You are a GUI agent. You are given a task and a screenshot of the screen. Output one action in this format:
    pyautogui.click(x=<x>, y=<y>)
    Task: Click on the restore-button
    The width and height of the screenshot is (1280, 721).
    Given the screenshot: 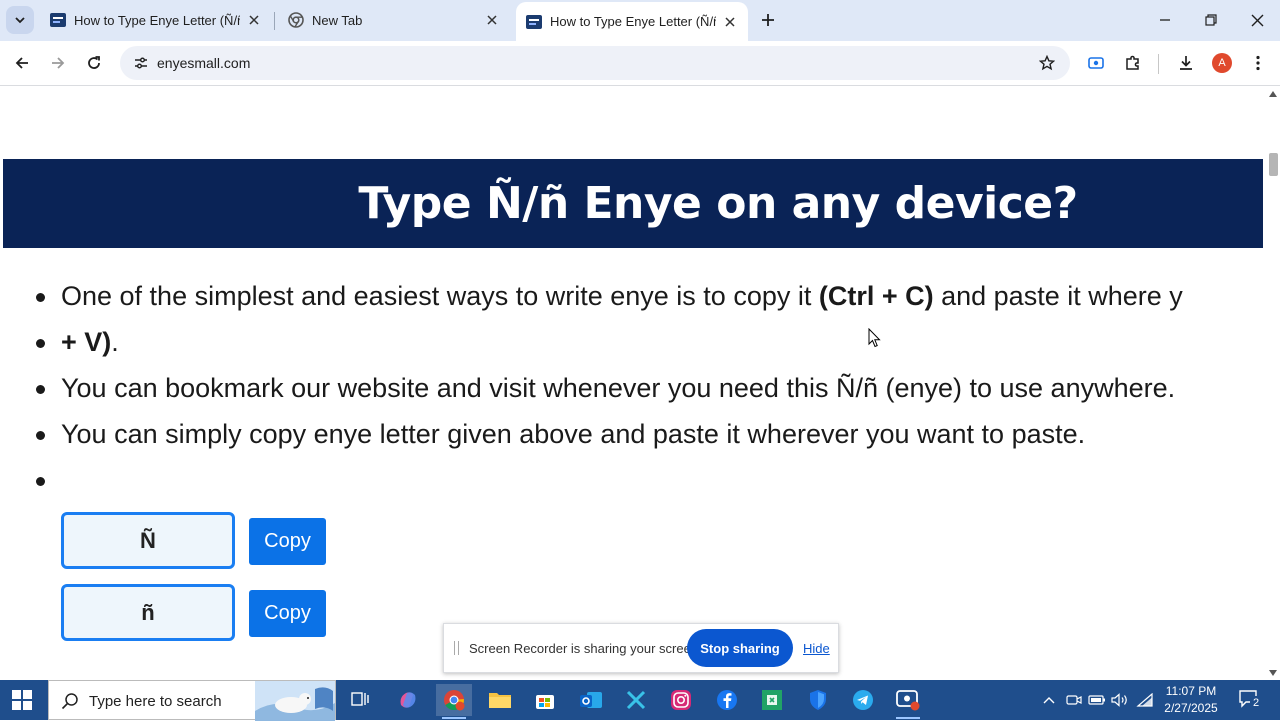 What is the action you would take?
    pyautogui.click(x=1211, y=20)
    